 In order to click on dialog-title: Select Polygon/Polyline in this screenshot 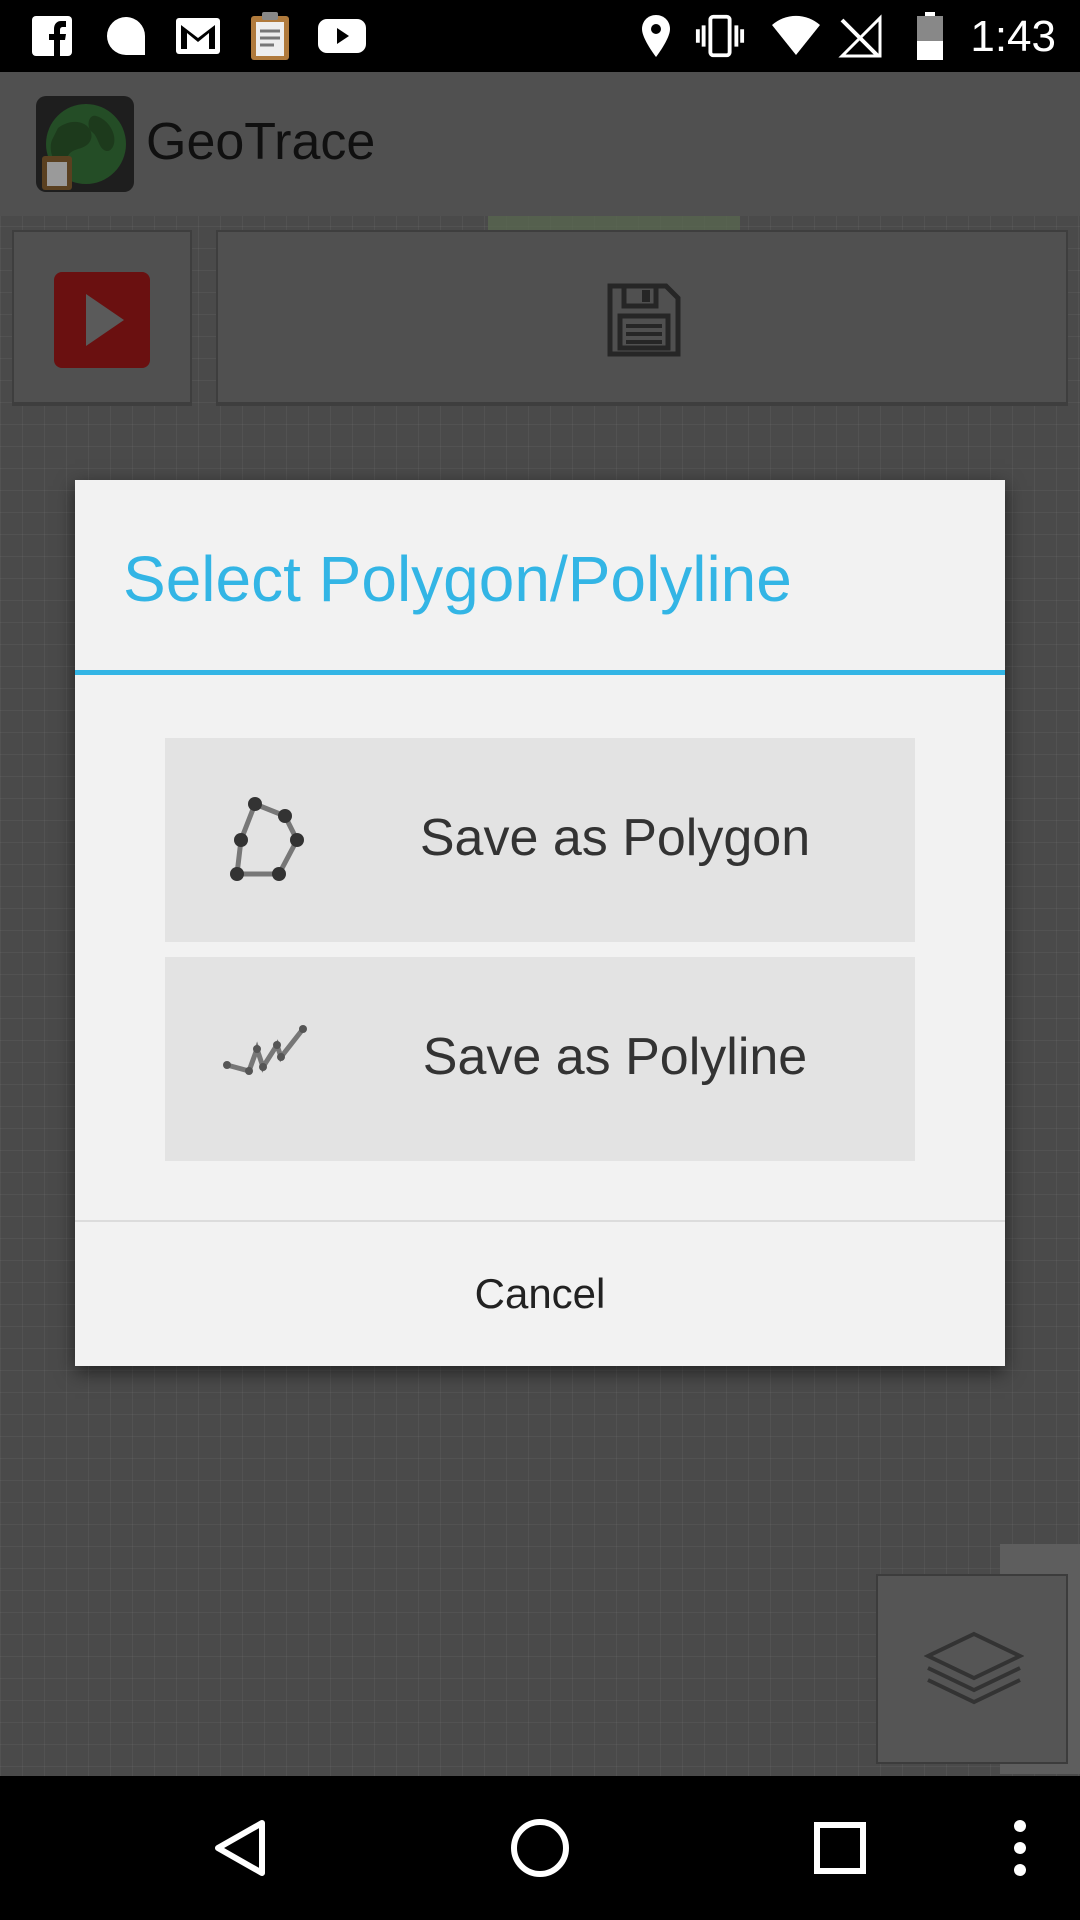, I will do `click(457, 579)`.